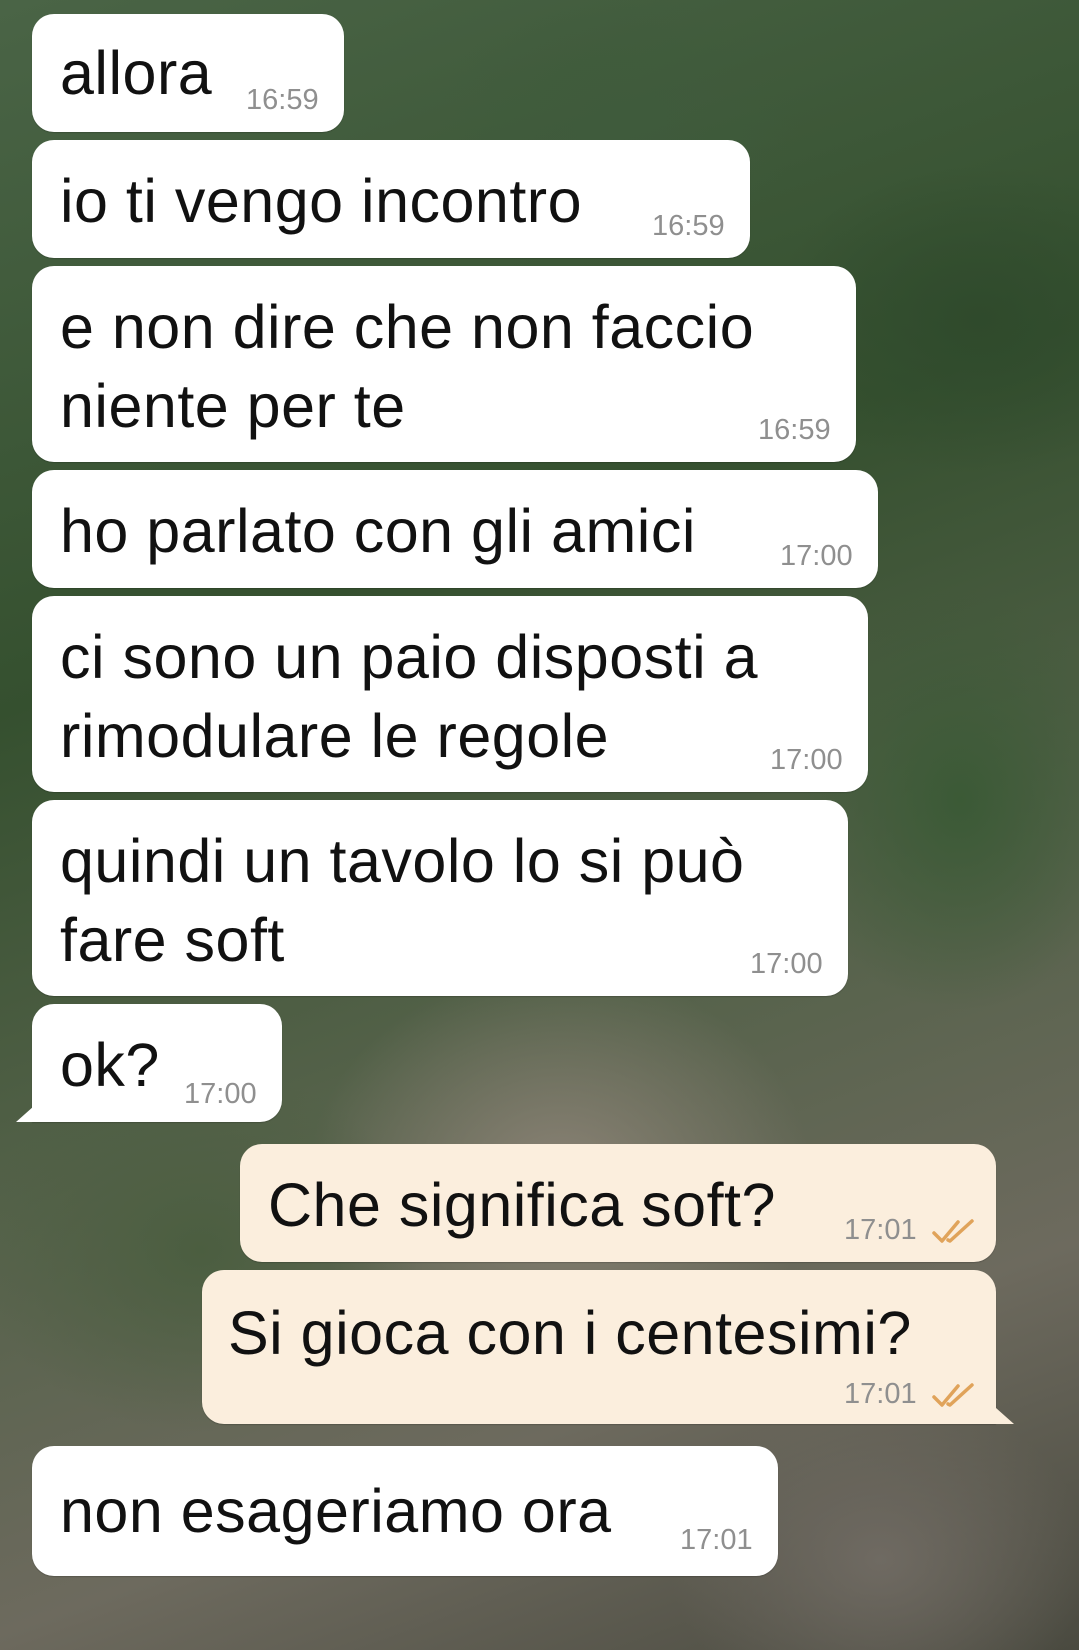 The image size is (1079, 1650). I want to click on message-text: Che significa soft?, so click(522, 1205).